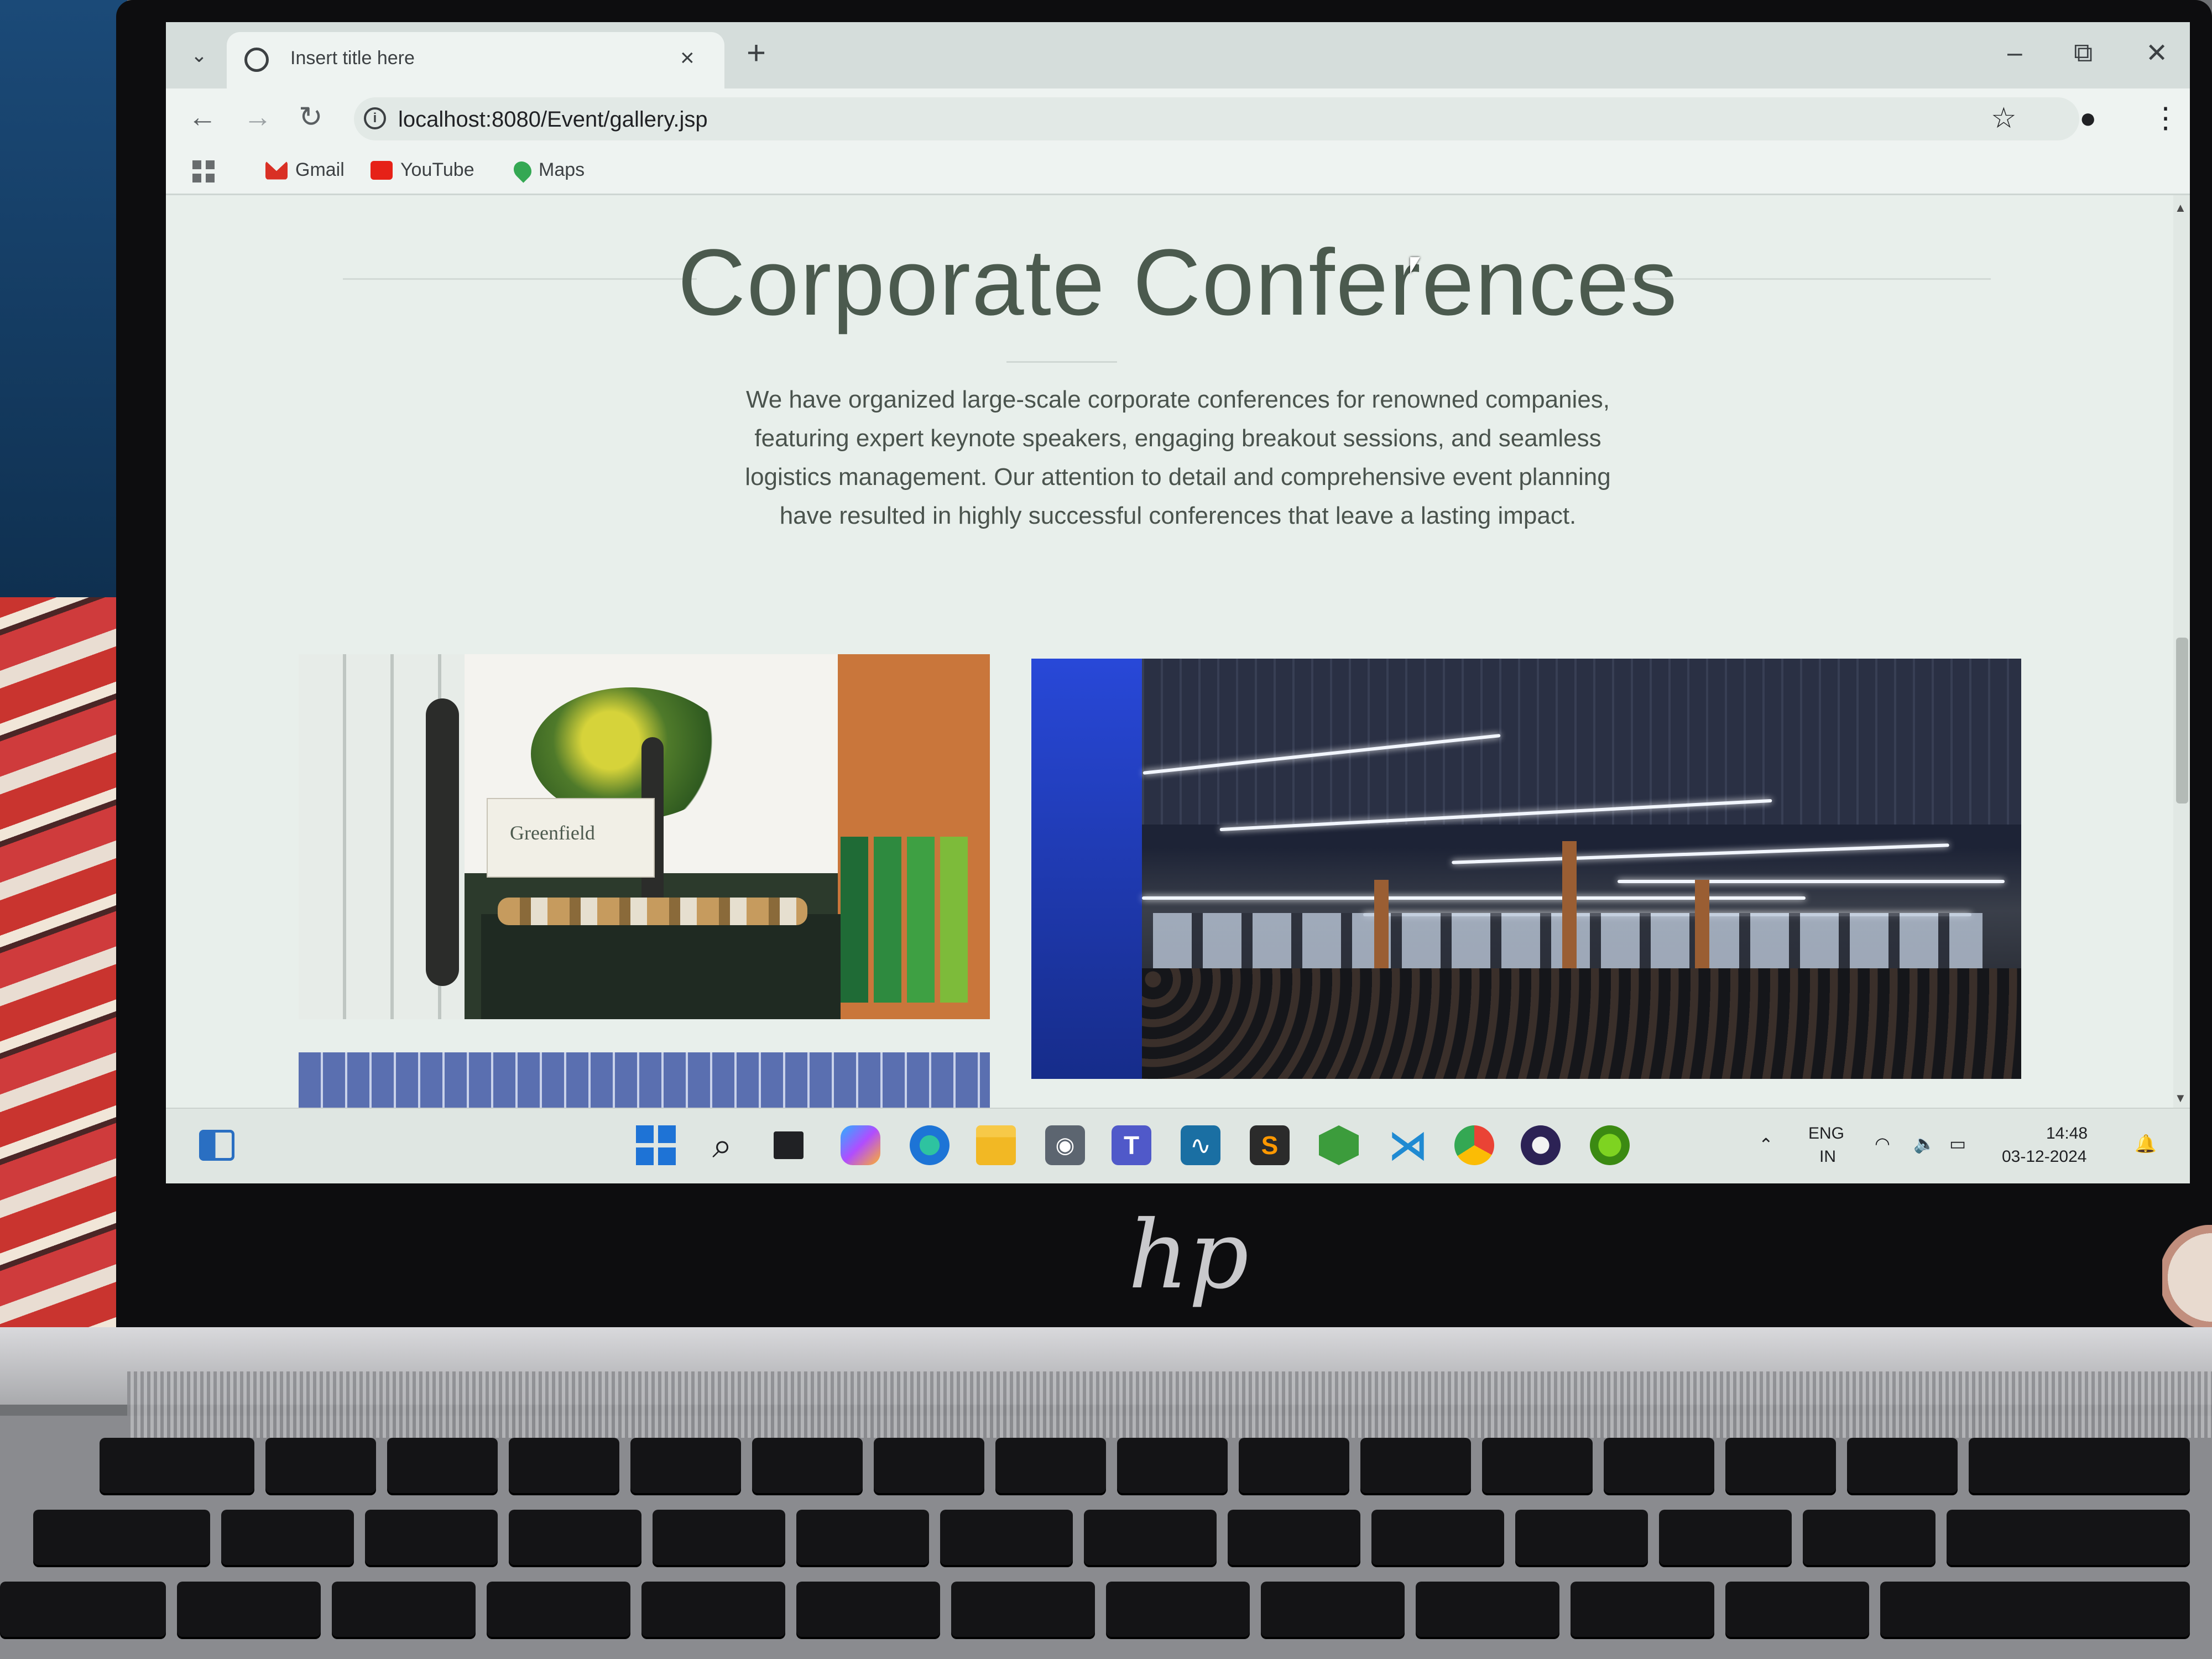 The height and width of the screenshot is (1659, 2212). What do you see at coordinates (1541, 1145) in the screenshot?
I see `eclipse-icon` at bounding box center [1541, 1145].